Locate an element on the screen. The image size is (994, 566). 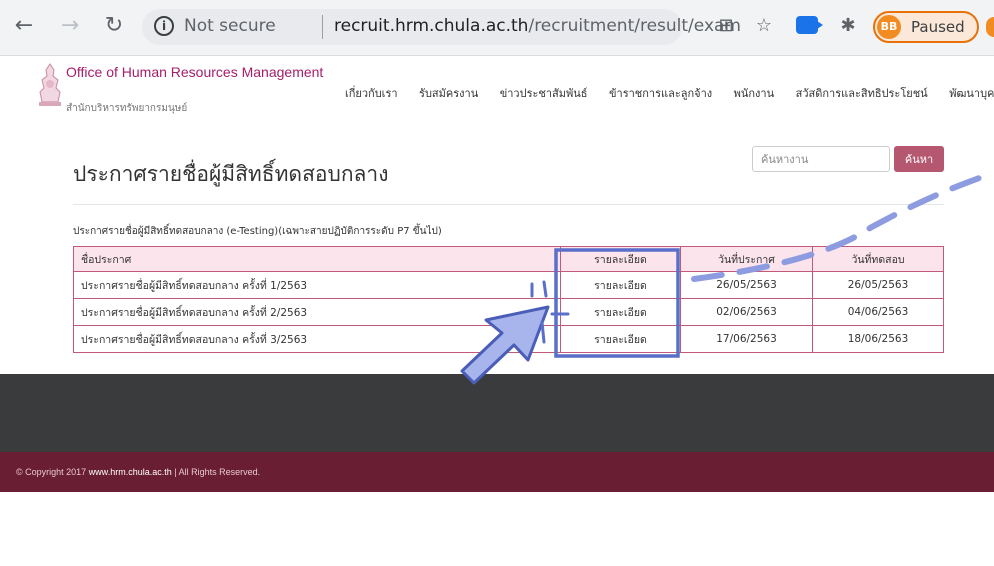
avatar: BB is located at coordinates (889, 27).